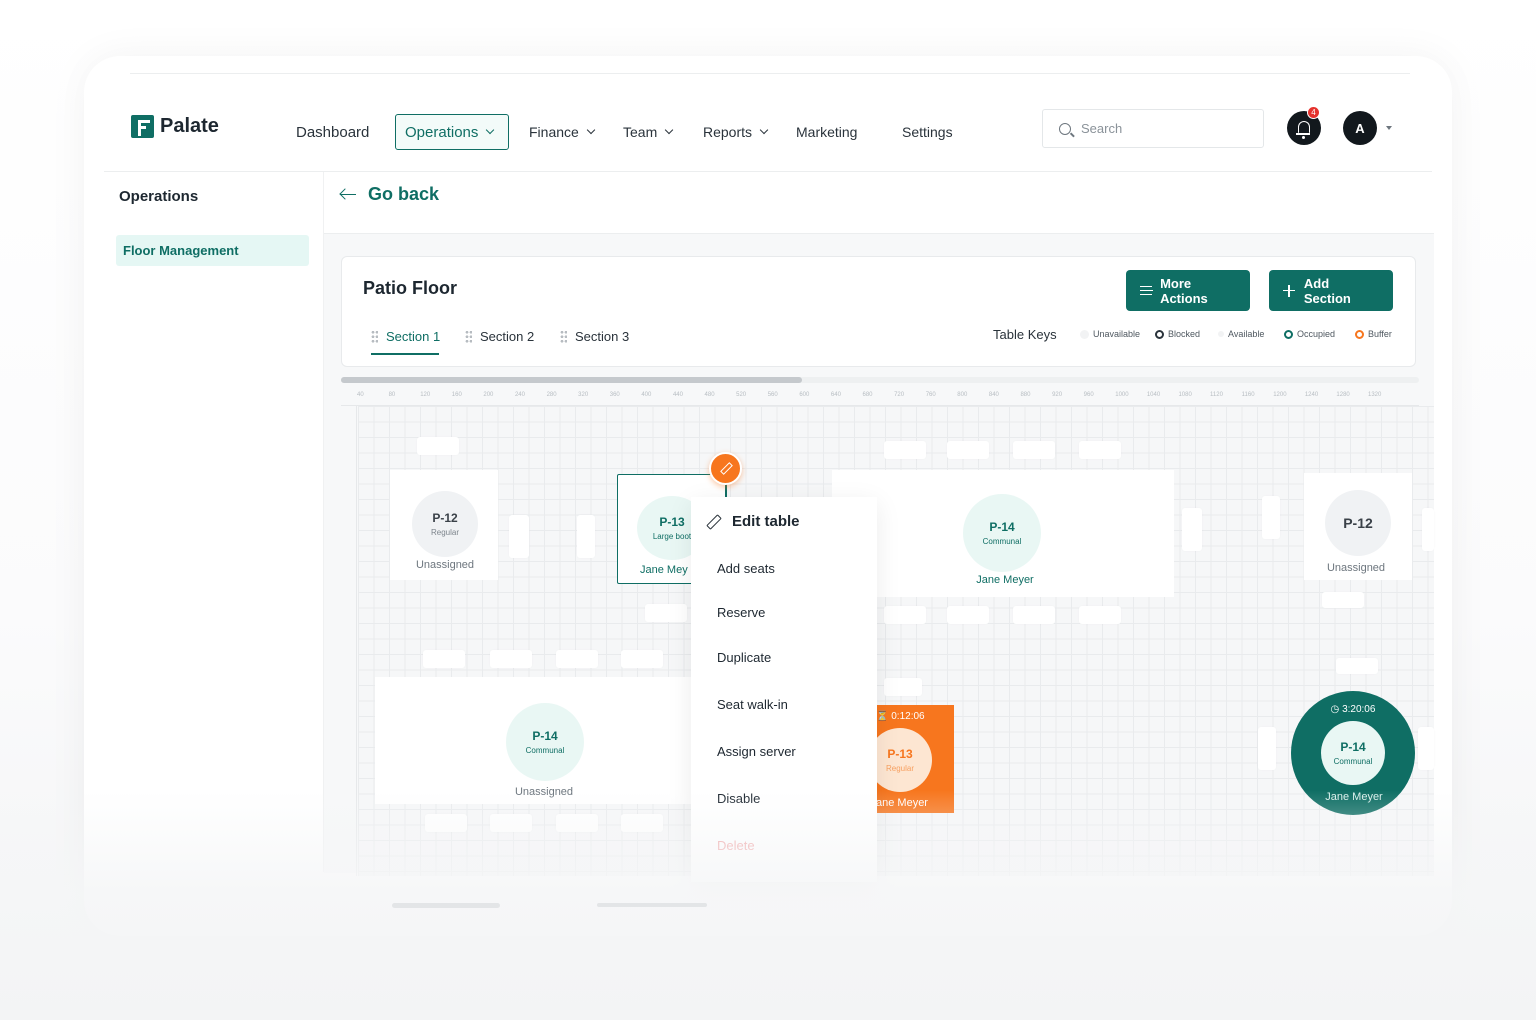 This screenshot has width=1536, height=1020. I want to click on table-p14-top-seat: P-14 Communal, so click(1002, 533).